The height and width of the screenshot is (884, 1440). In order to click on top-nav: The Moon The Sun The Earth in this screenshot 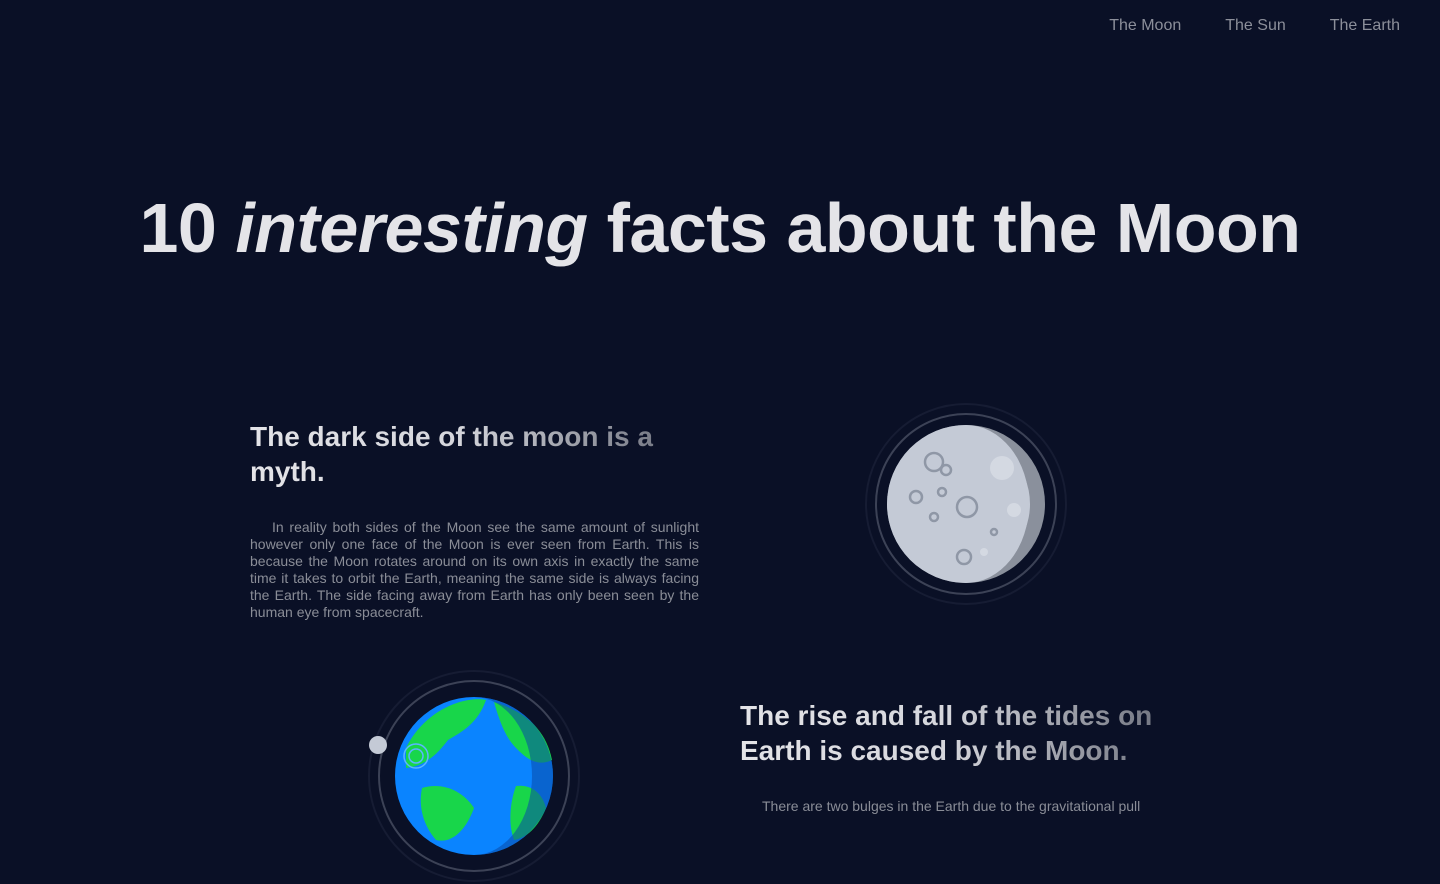, I will do `click(1254, 26)`.